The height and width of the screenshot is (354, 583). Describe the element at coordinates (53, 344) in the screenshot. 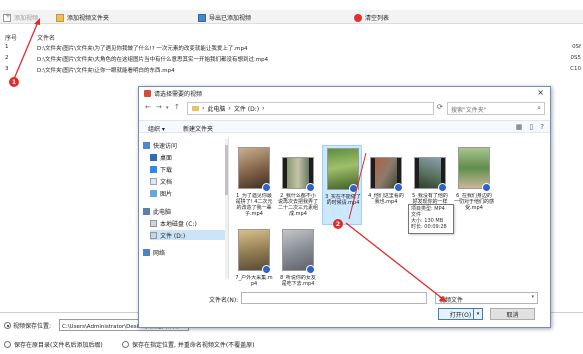

I see `save-original-option: 保存在原目录(文件名后添加后缀)` at that location.